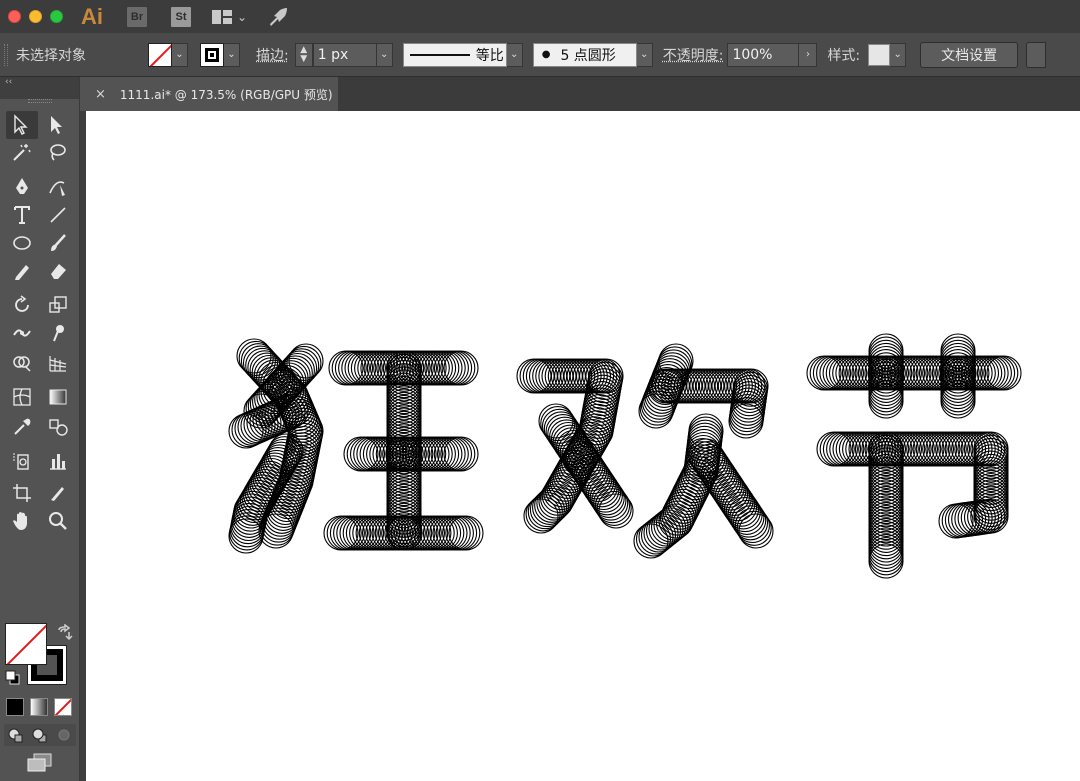 This screenshot has width=1080, height=781. I want to click on symbol-sprayer-tool-icon, so click(21, 461).